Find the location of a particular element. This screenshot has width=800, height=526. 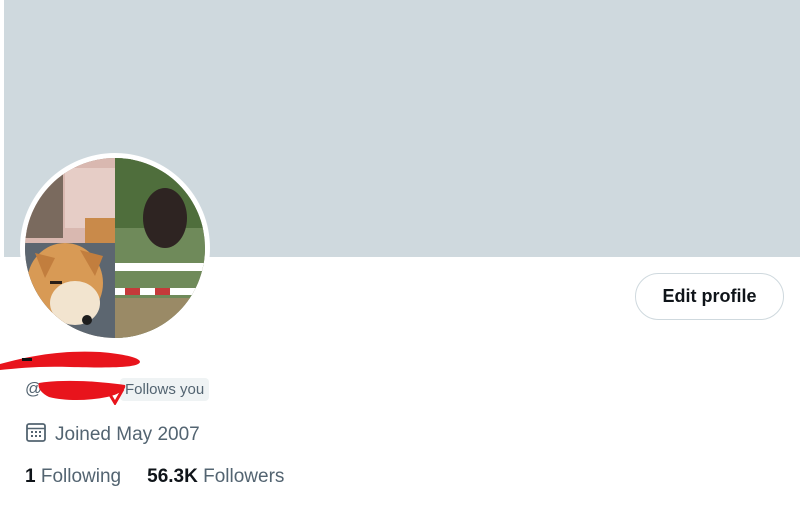

username-handle: @ is located at coordinates (75, 392).